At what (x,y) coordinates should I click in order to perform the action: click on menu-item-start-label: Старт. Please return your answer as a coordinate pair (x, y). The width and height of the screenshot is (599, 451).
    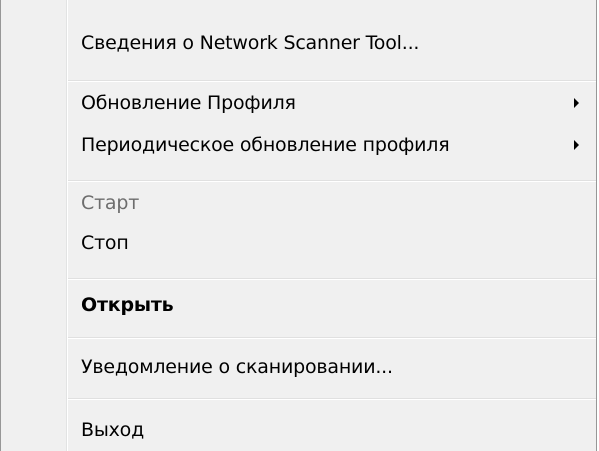
    Looking at the image, I should click on (110, 203).